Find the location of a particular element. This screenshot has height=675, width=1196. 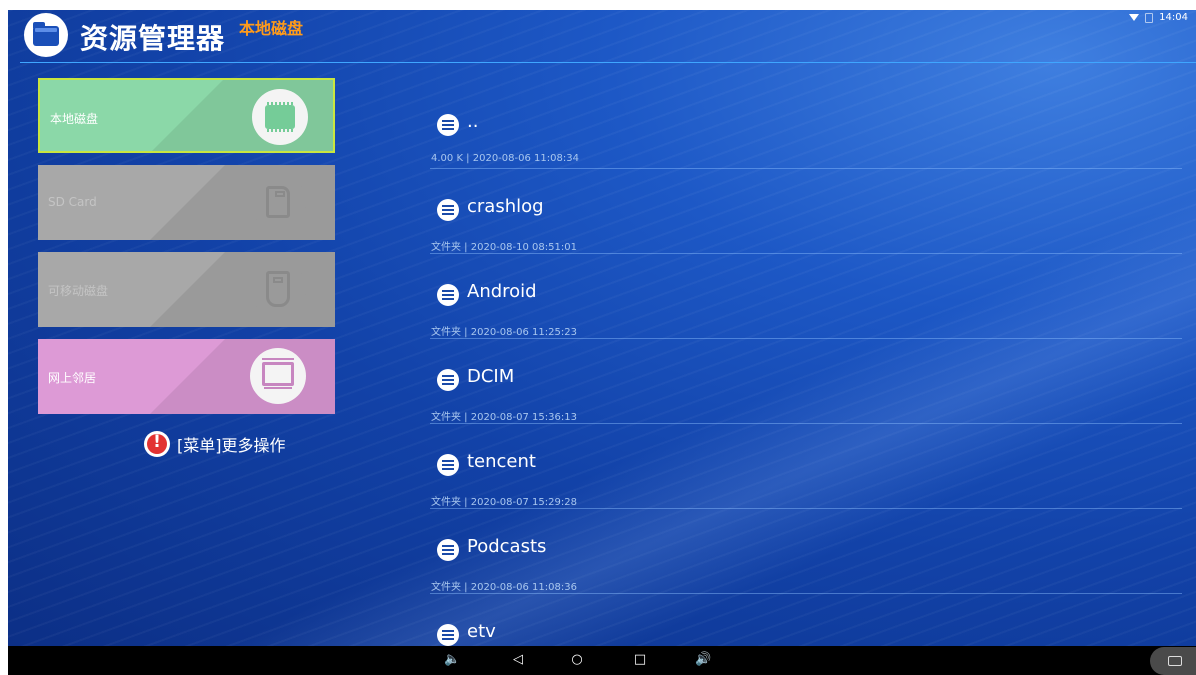

camera-icon is located at coordinates (1175, 661).